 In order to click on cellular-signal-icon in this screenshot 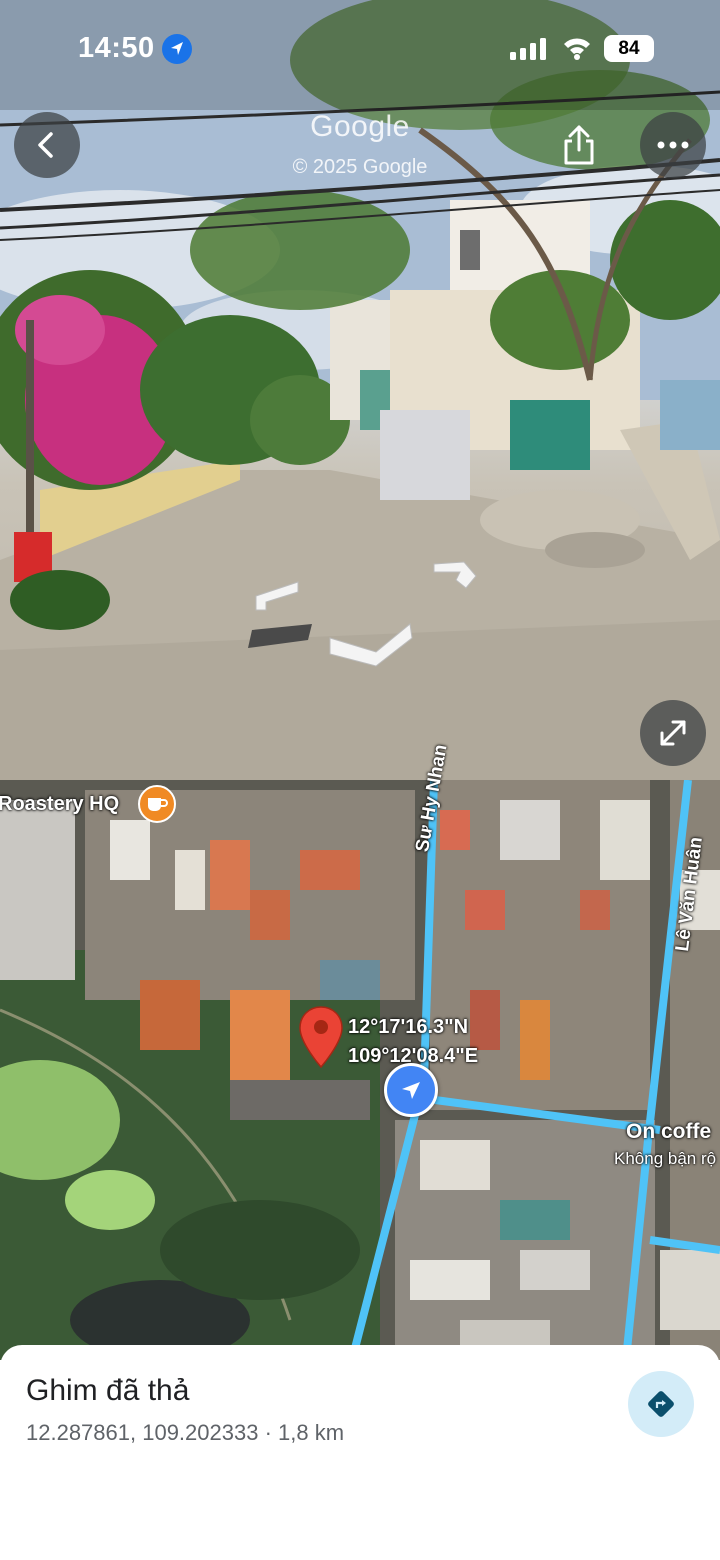, I will do `click(528, 49)`.